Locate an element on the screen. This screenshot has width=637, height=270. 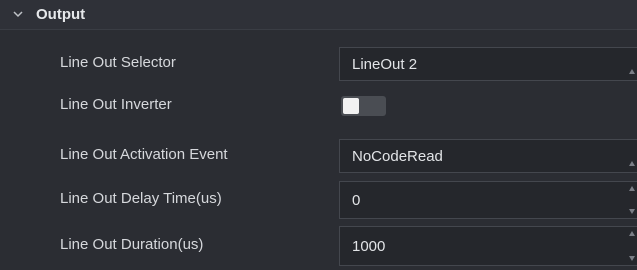
toggle-knob is located at coordinates (351, 106).